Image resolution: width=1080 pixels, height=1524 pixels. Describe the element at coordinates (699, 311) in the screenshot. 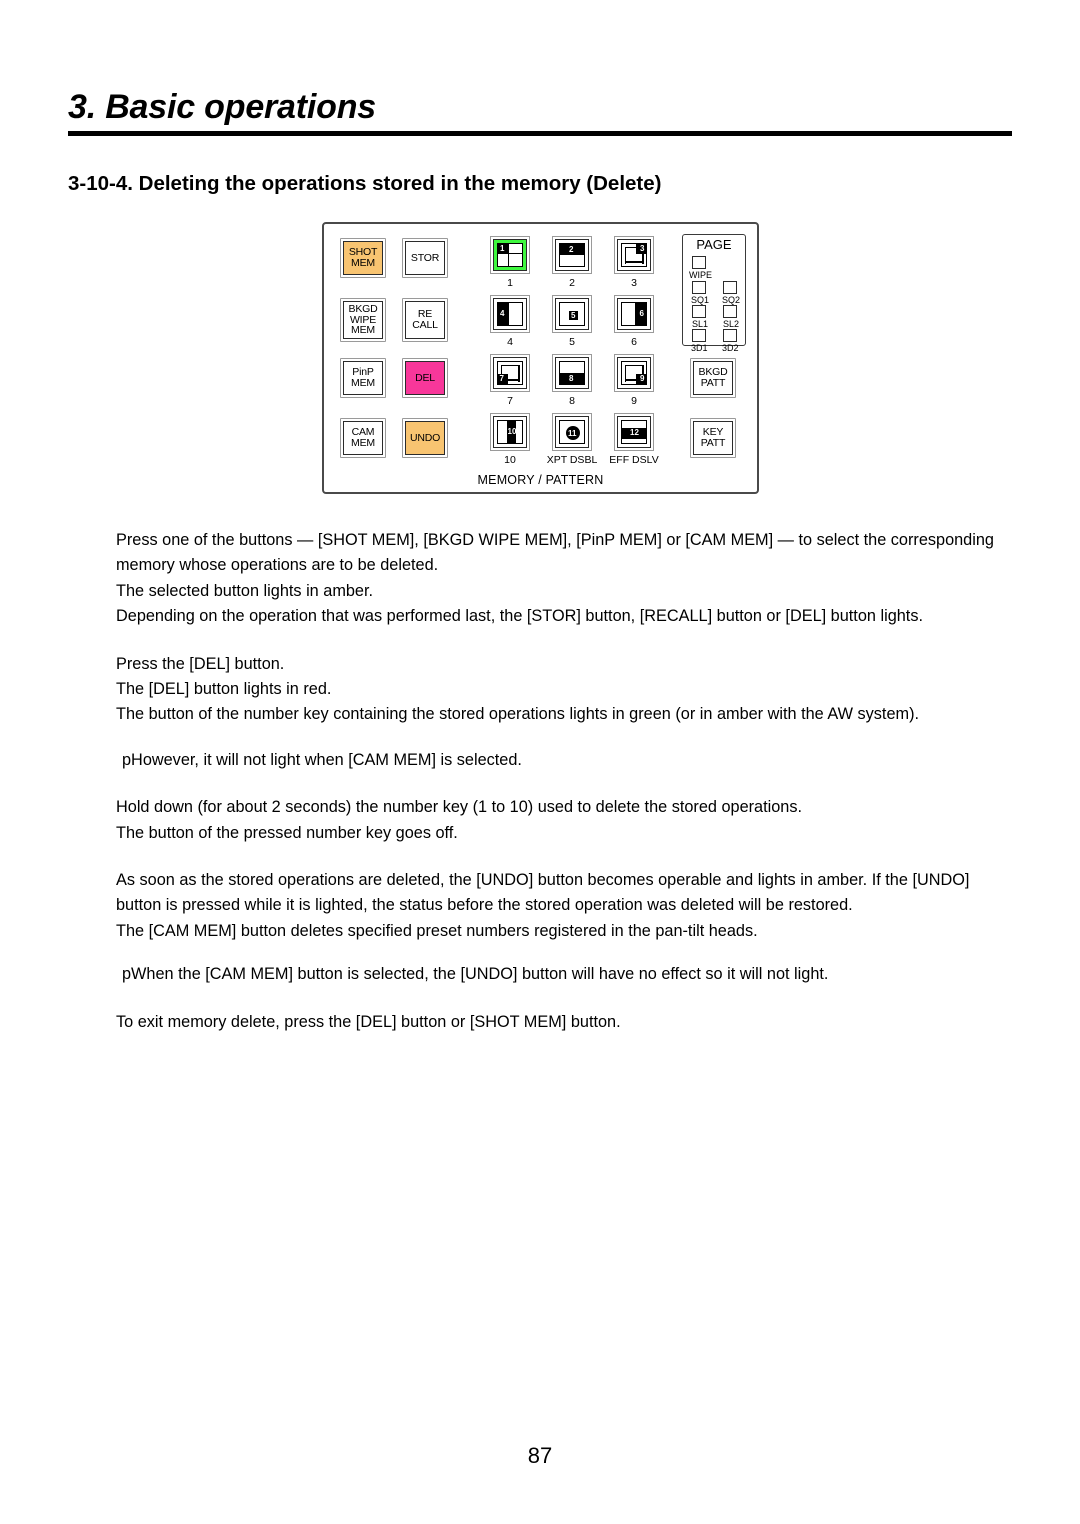

I see `page-led-sl1` at that location.